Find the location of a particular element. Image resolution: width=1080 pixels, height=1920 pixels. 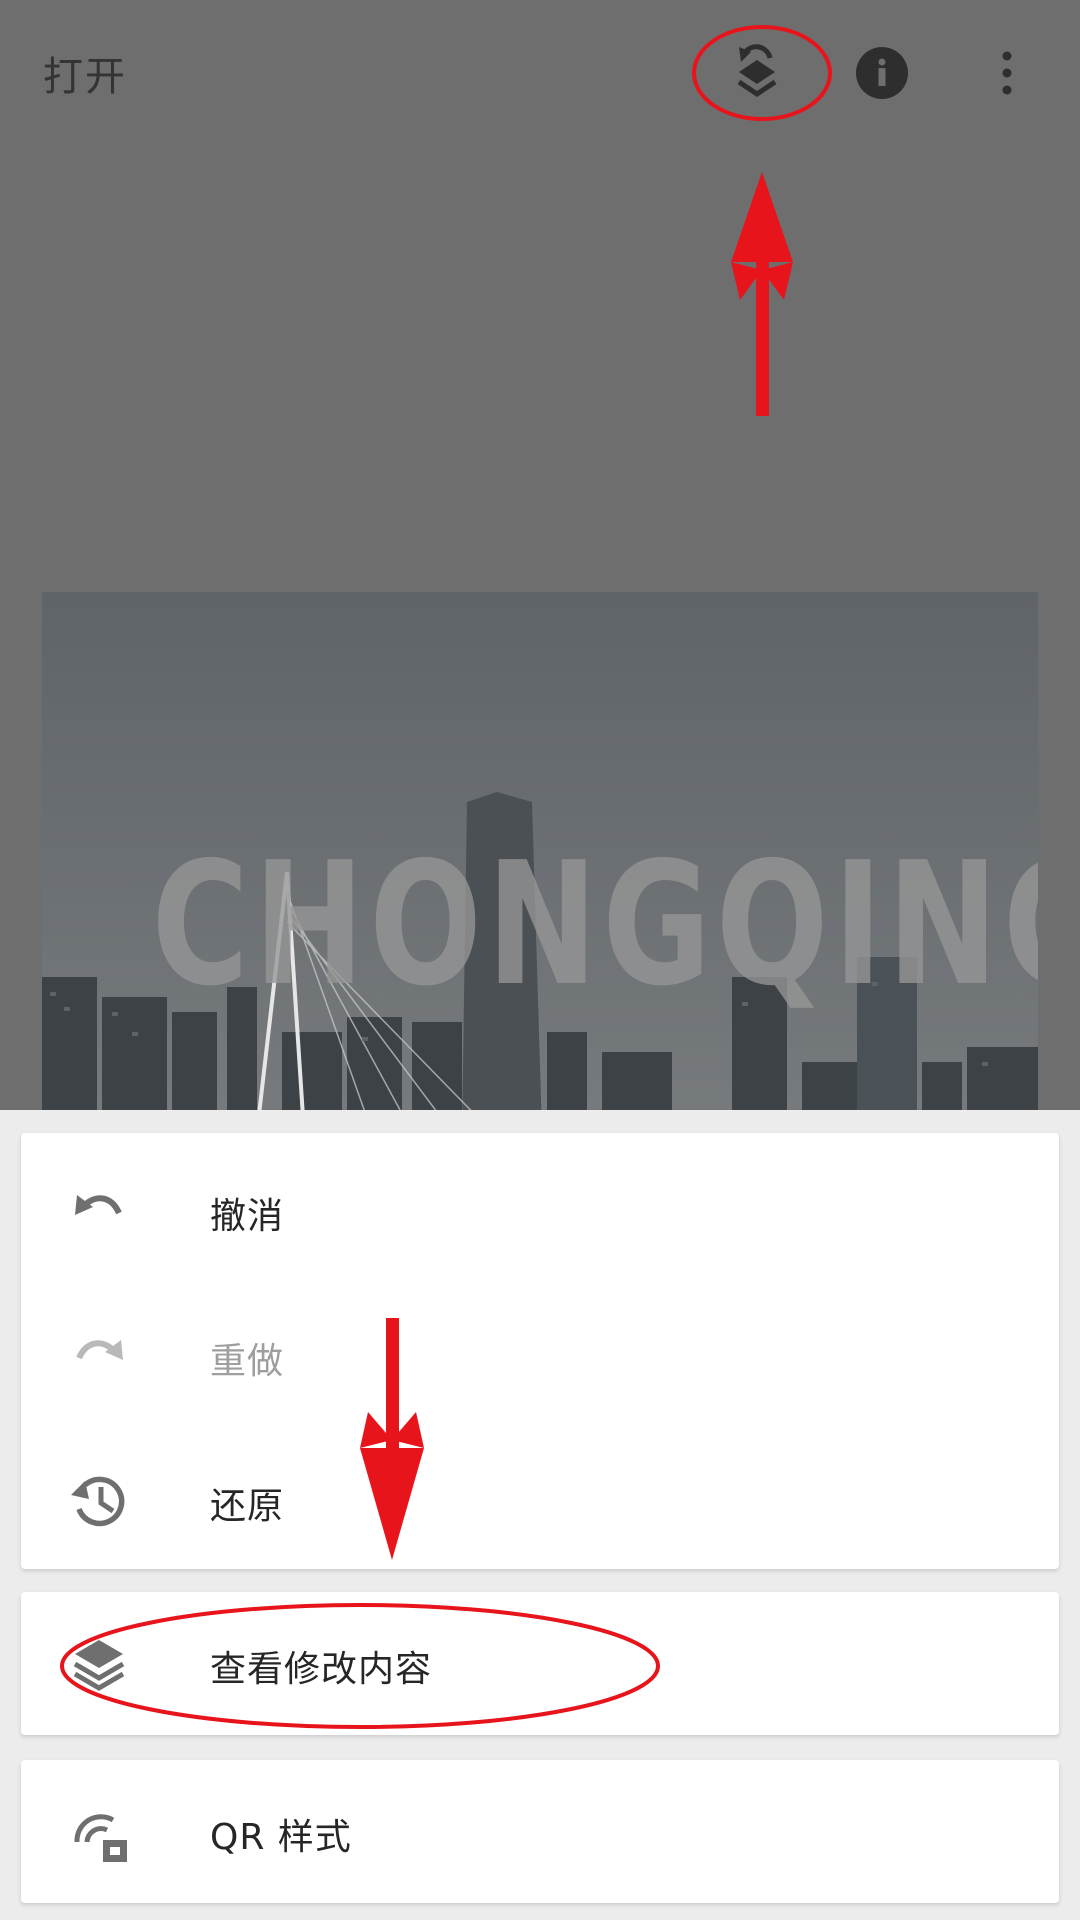

restore-history-icon is located at coordinates (99, 1501).